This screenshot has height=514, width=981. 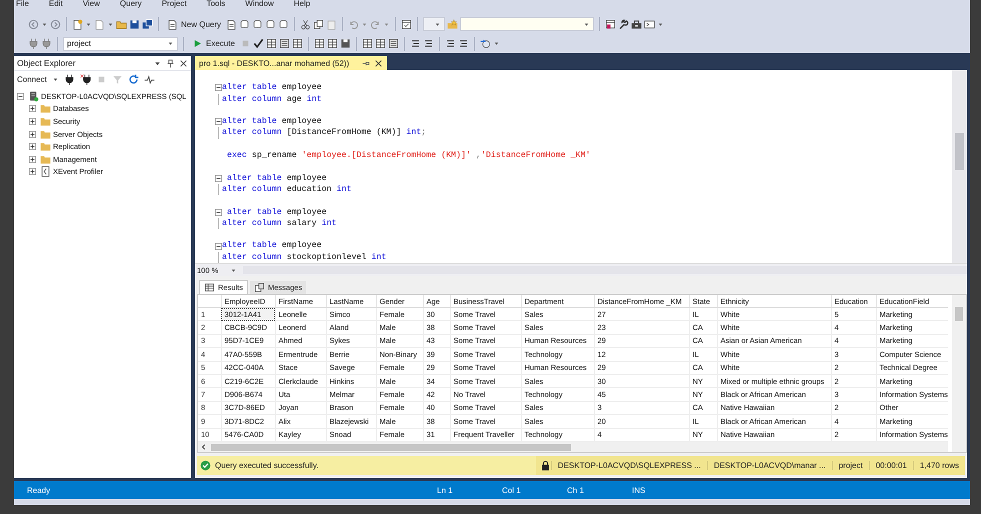 I want to click on folder-star-icon, so click(x=452, y=24).